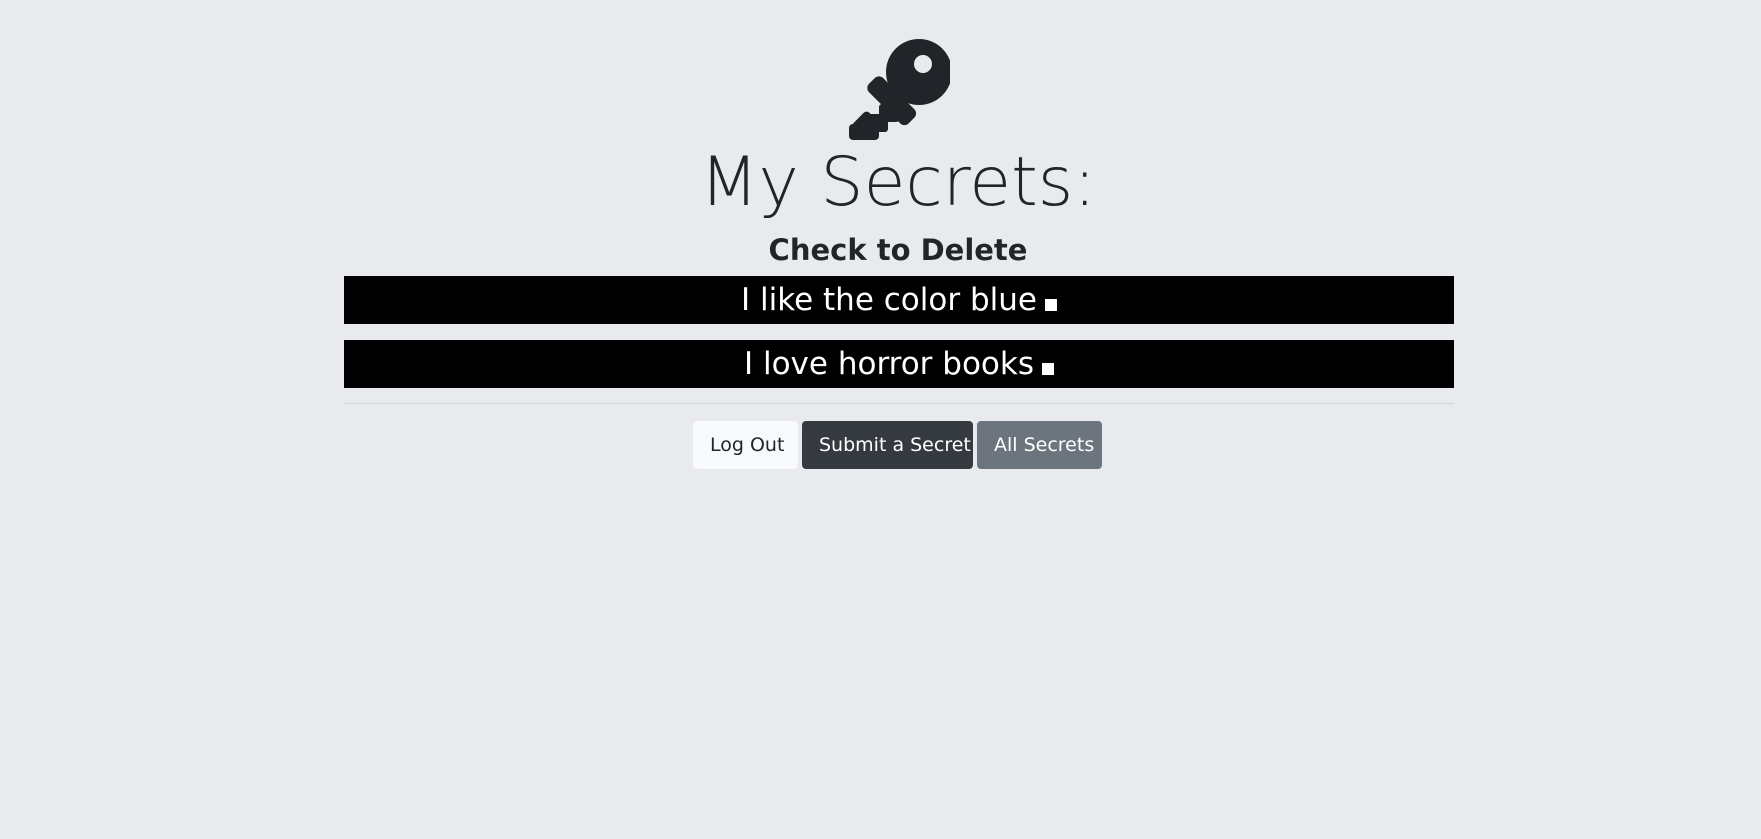  What do you see at coordinates (745, 445) in the screenshot?
I see `logout-button: Log Out` at bounding box center [745, 445].